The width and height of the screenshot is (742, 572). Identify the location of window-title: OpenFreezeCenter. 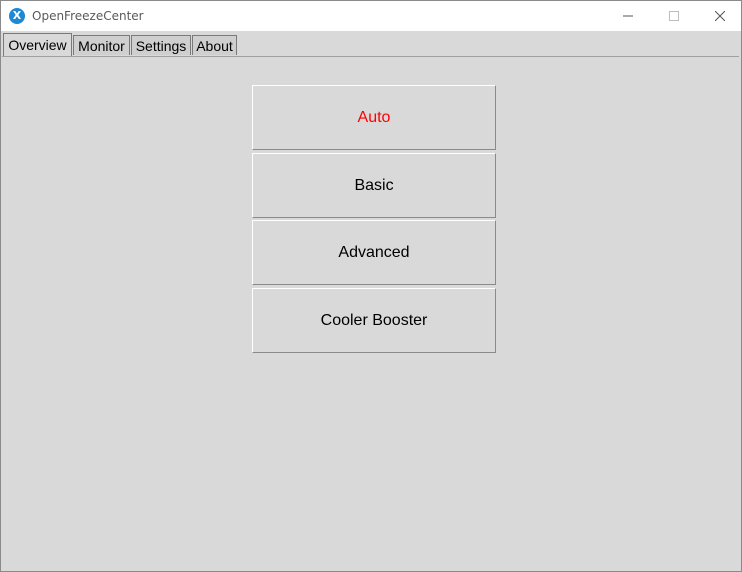
(88, 16).